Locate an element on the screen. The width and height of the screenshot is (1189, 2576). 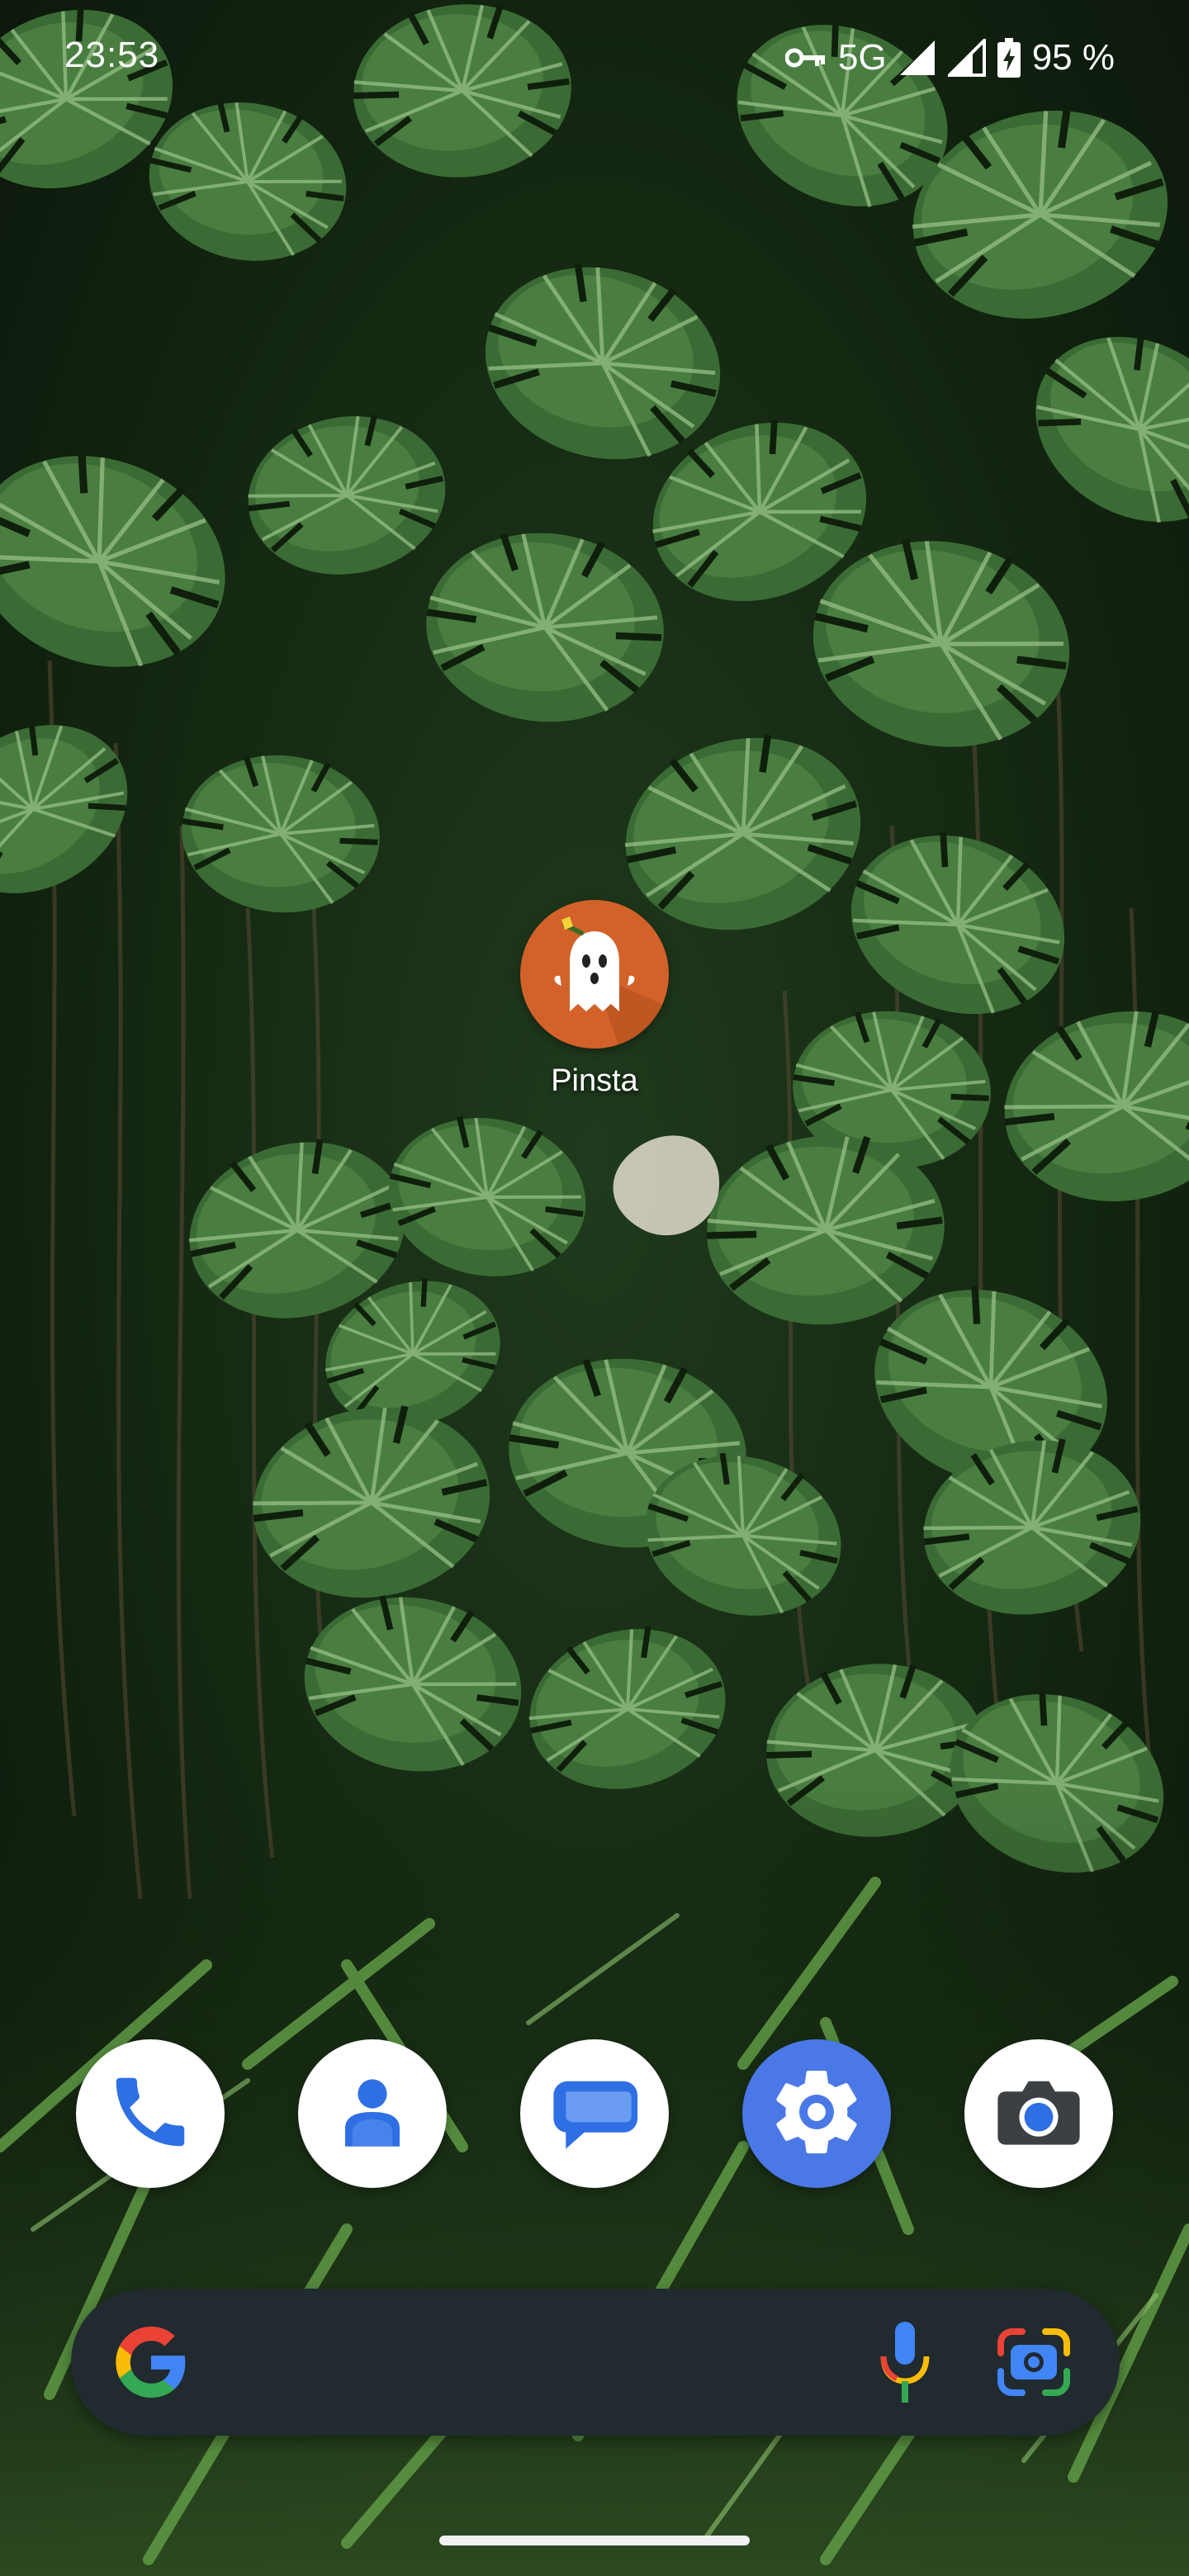
dock-phone-button is located at coordinates (150, 2113).